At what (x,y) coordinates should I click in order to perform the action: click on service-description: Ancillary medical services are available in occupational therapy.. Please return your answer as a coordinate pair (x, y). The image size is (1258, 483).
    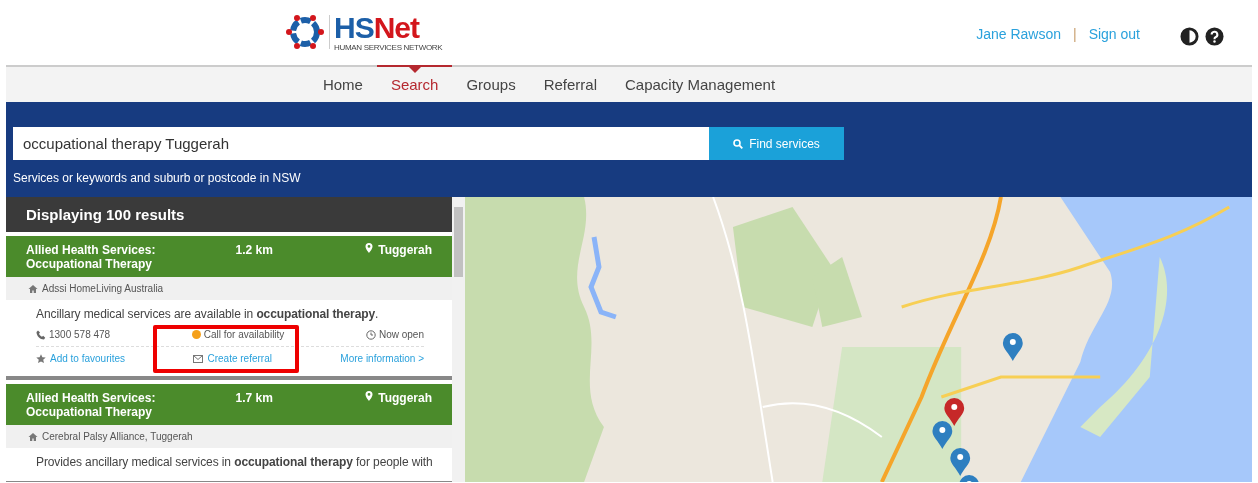
    Looking at the image, I should click on (208, 314).